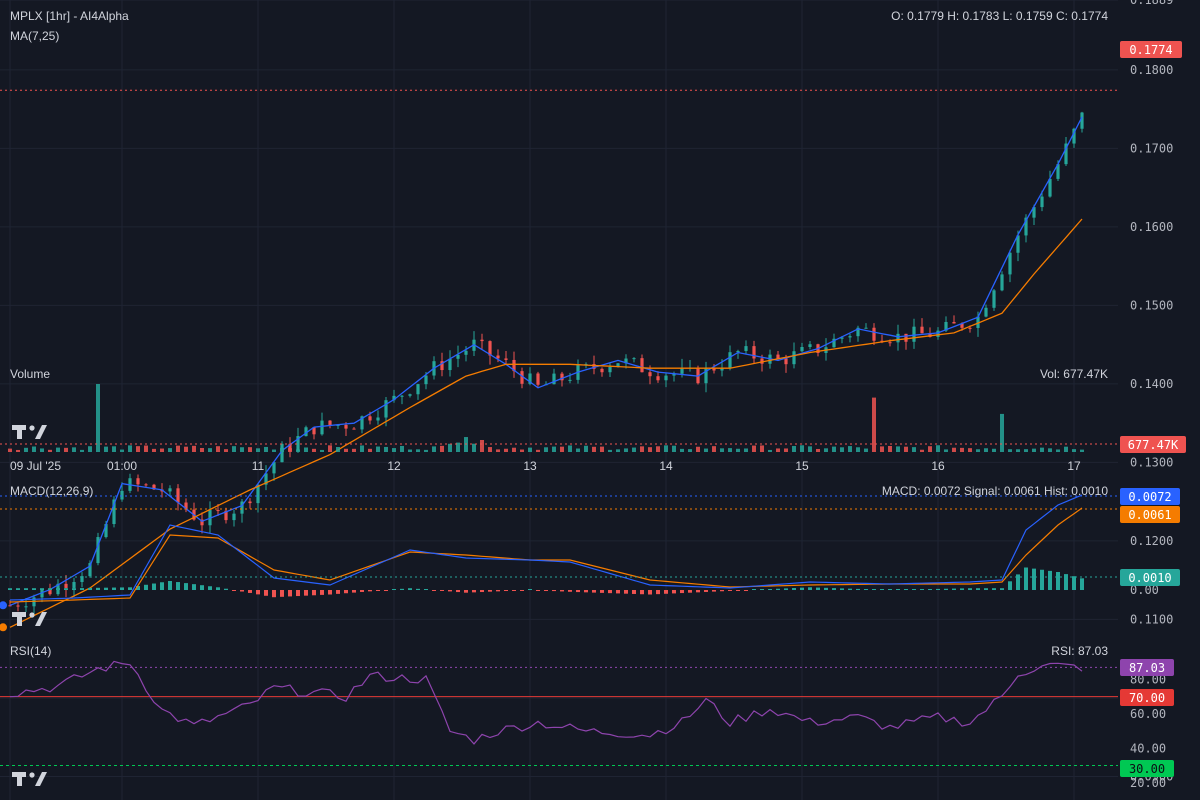  I want to click on macd-label: MACD(12,26,9), so click(51, 491).